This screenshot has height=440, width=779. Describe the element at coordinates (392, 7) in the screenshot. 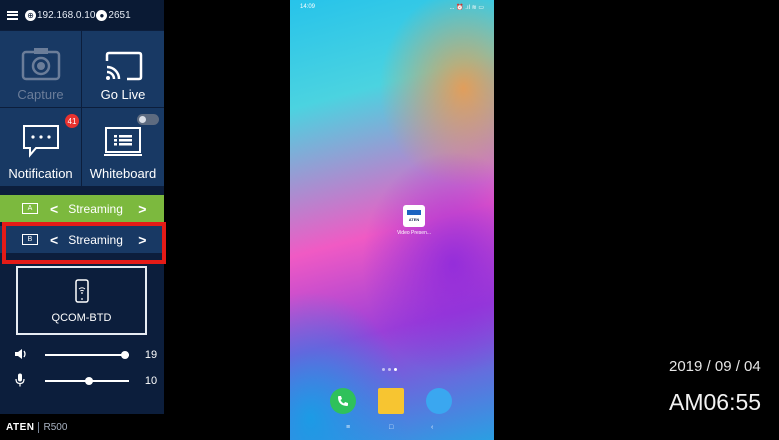

I see `phone-status-bar: 14:09 ... ⏰ .ıl ≋ ▭` at that location.